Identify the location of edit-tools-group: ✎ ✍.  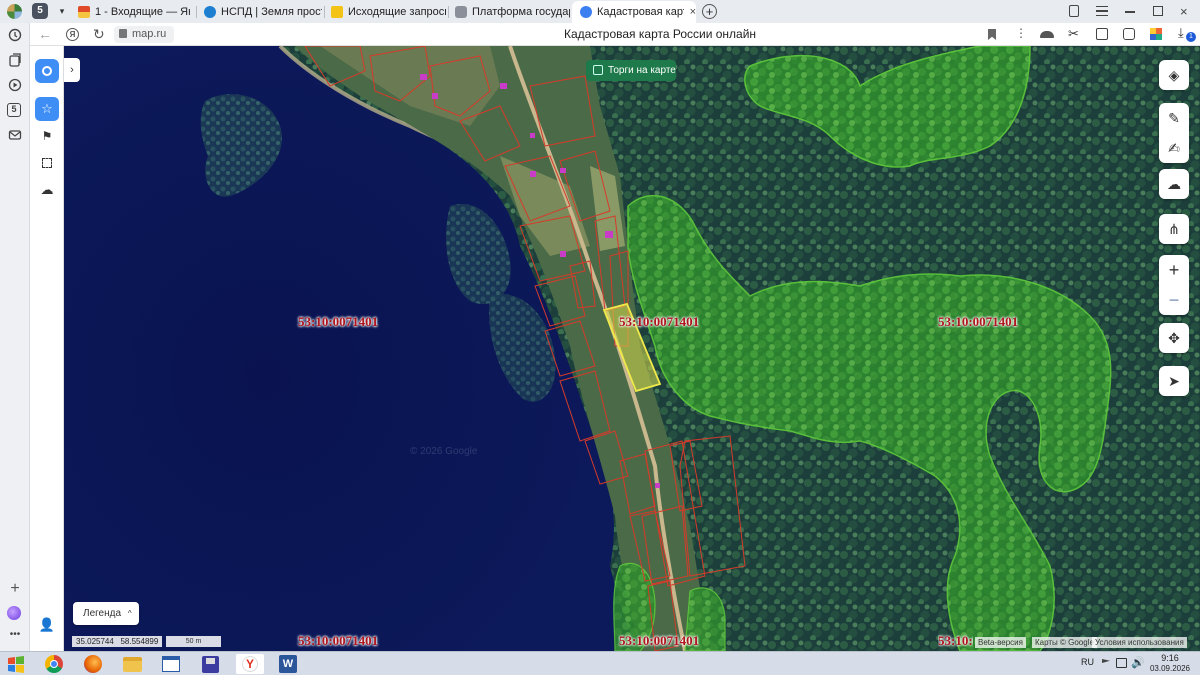
(1174, 133).